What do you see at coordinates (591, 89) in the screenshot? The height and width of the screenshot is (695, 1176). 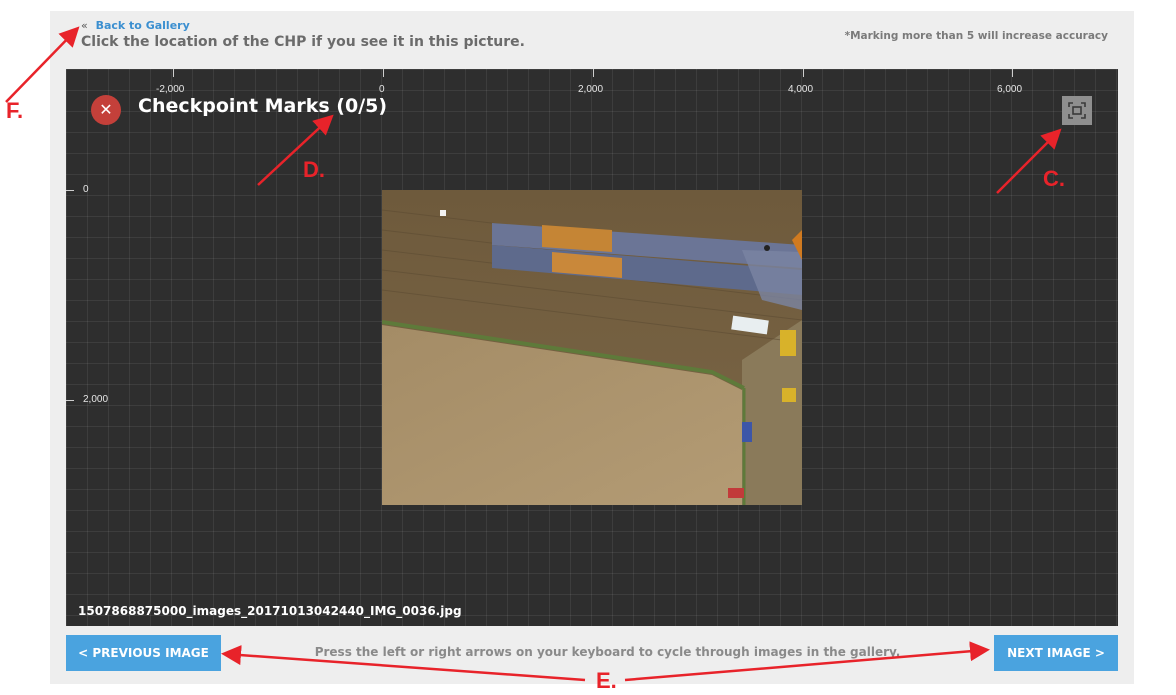 I see `x-tick-label: 2,000` at bounding box center [591, 89].